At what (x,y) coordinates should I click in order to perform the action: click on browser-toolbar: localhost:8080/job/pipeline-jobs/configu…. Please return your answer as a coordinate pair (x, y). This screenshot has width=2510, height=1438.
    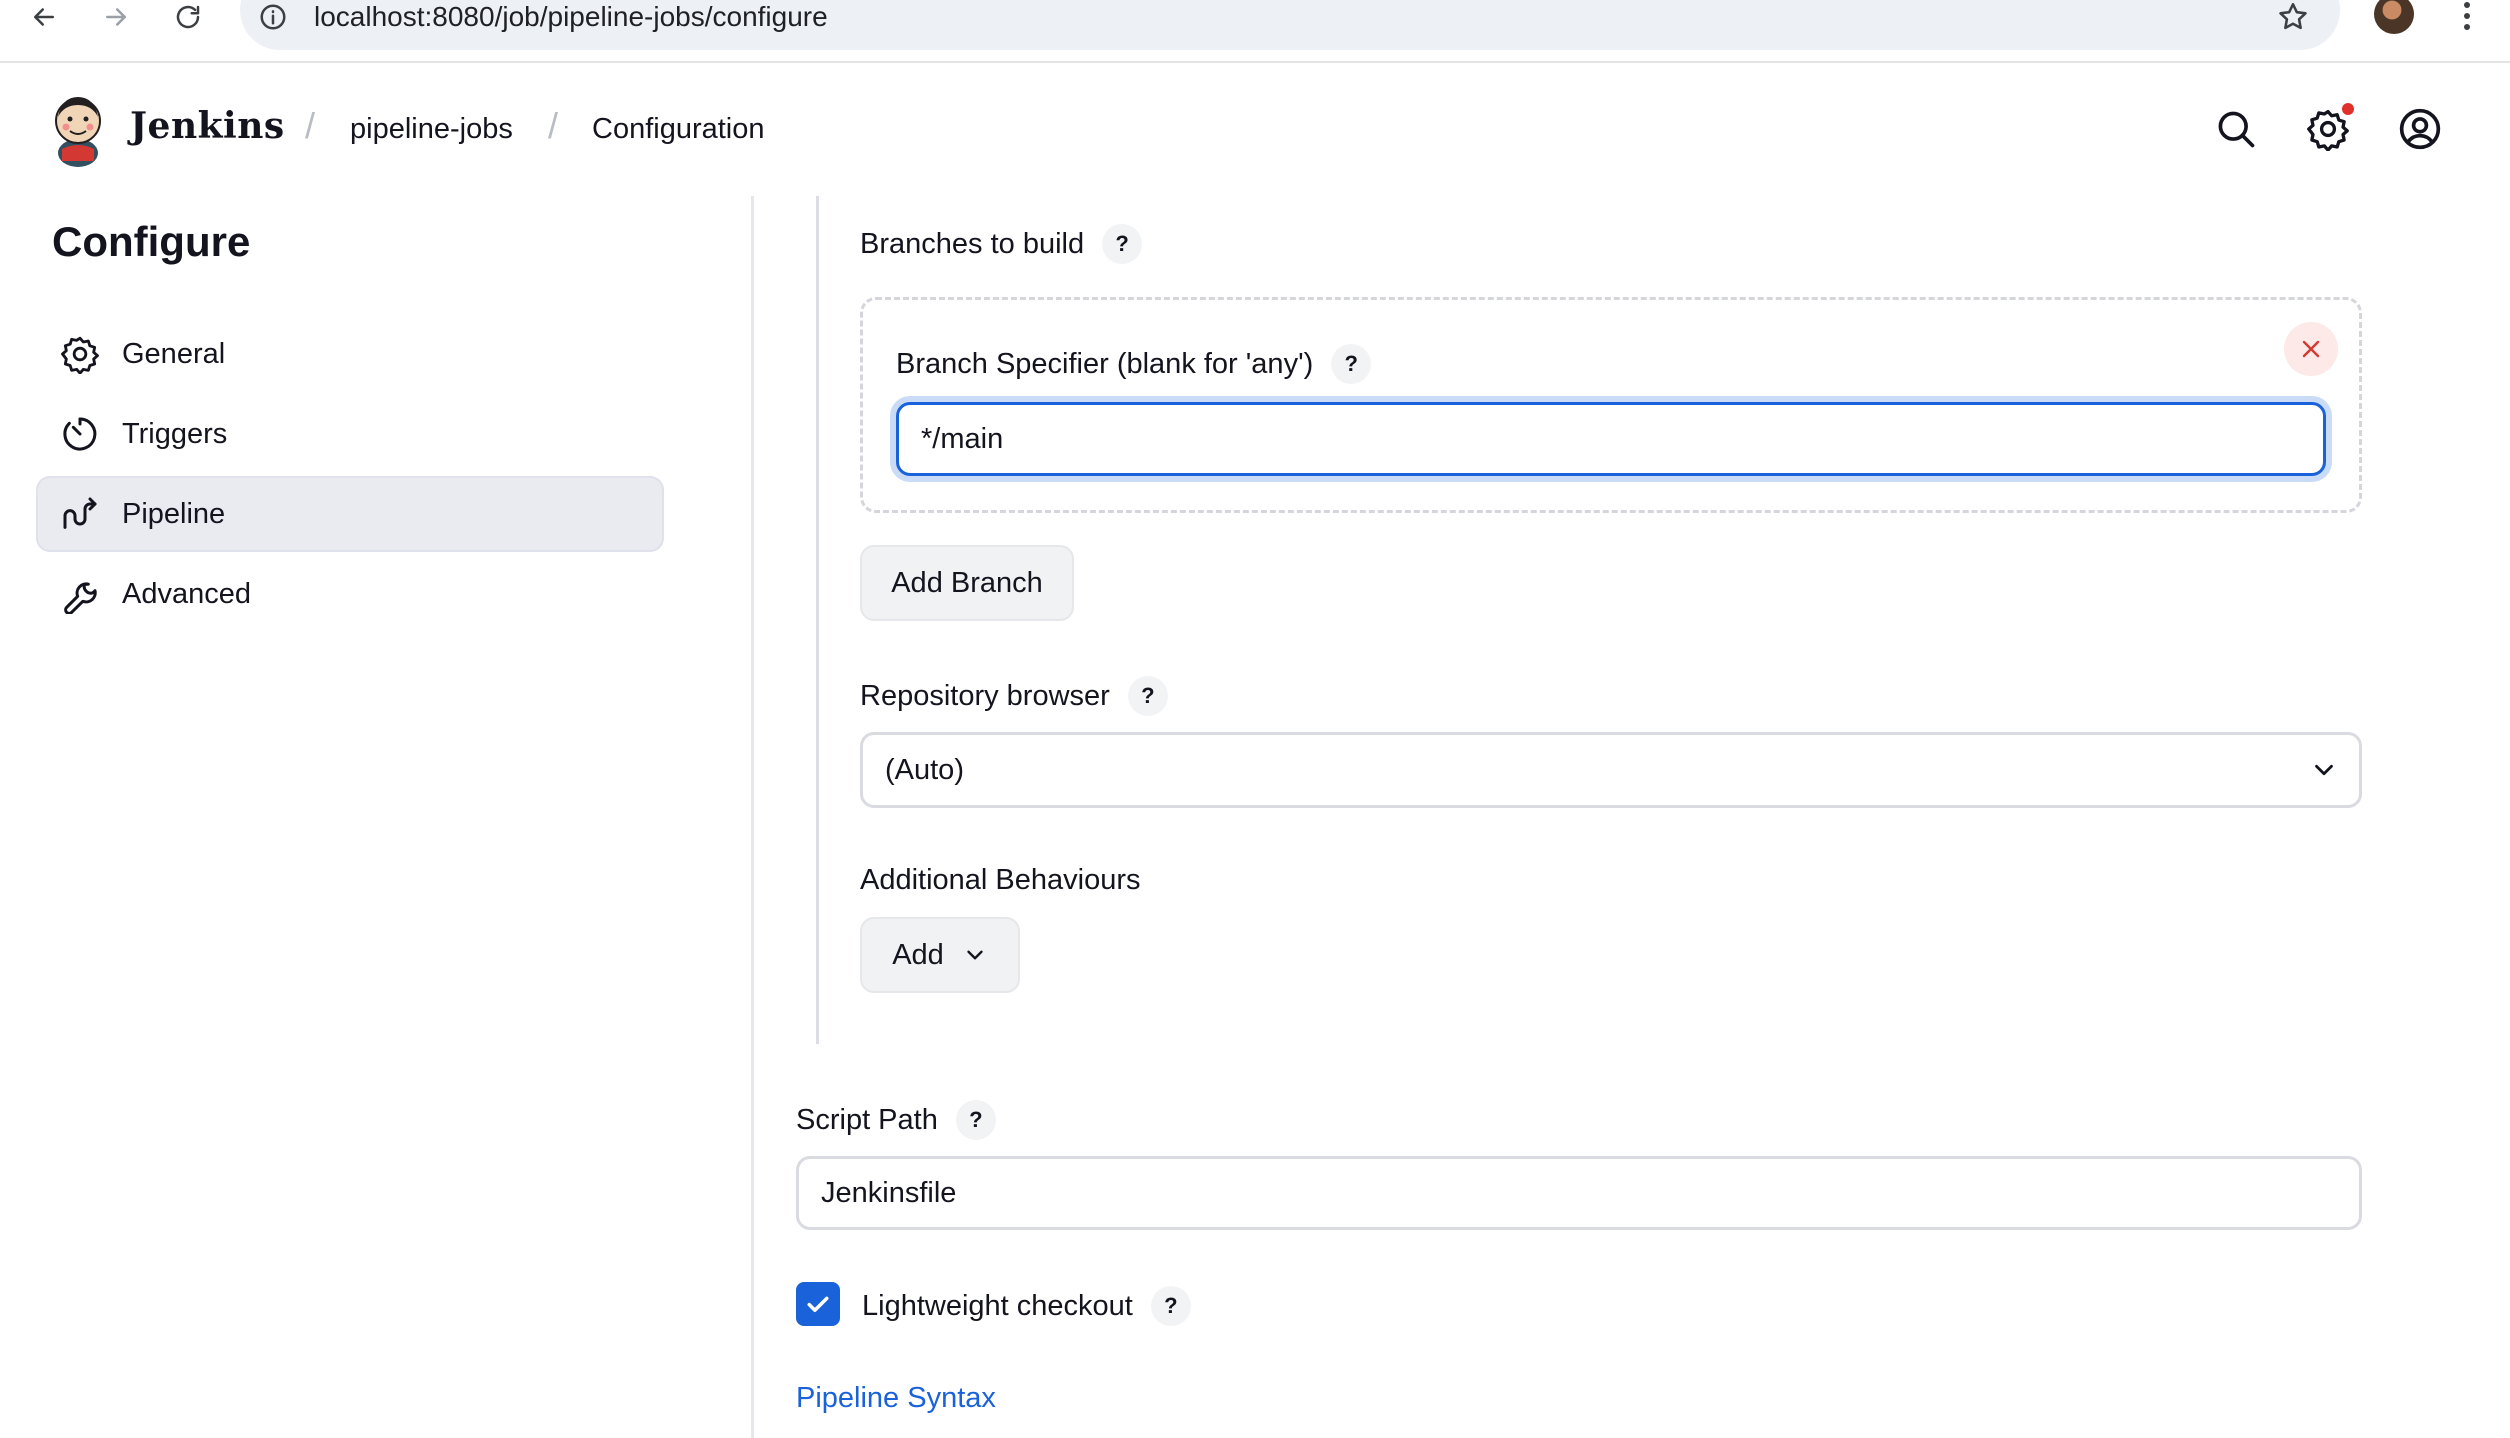
    Looking at the image, I should click on (1255, 31).